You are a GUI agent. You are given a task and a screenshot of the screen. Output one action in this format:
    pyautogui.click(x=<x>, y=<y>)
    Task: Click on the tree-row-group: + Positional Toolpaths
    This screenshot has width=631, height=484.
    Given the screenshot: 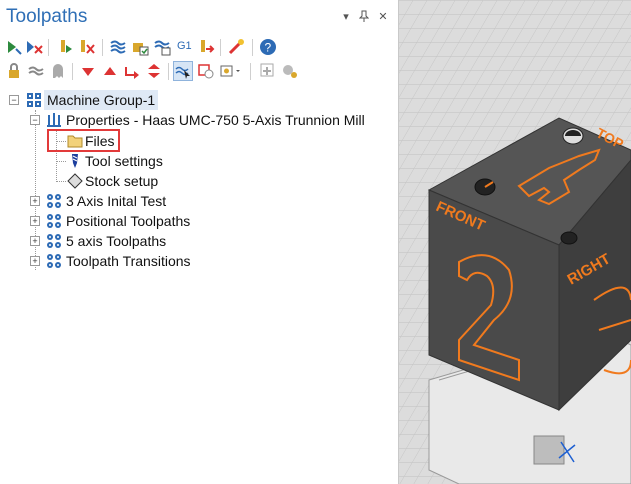 What is the action you would take?
    pyautogui.click(x=199, y=221)
    